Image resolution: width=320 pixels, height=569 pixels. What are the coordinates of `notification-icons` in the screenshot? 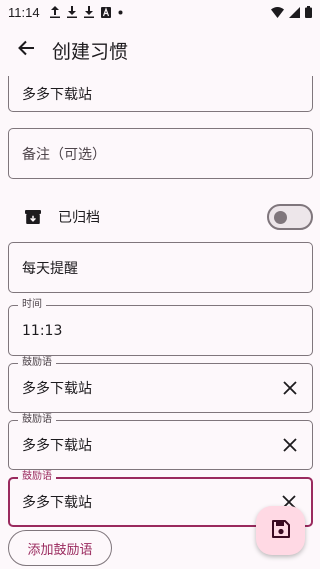 It's located at (86, 12).